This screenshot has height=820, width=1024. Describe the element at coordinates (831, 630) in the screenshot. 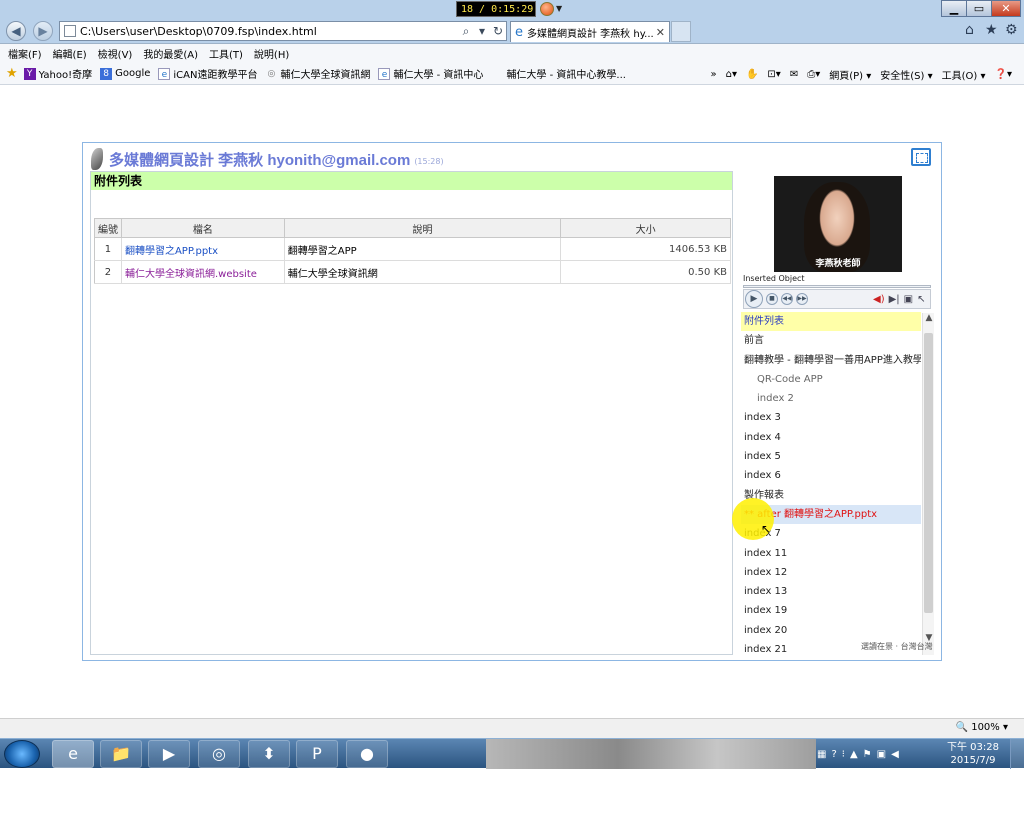

I see `toc-item: index 20` at that location.